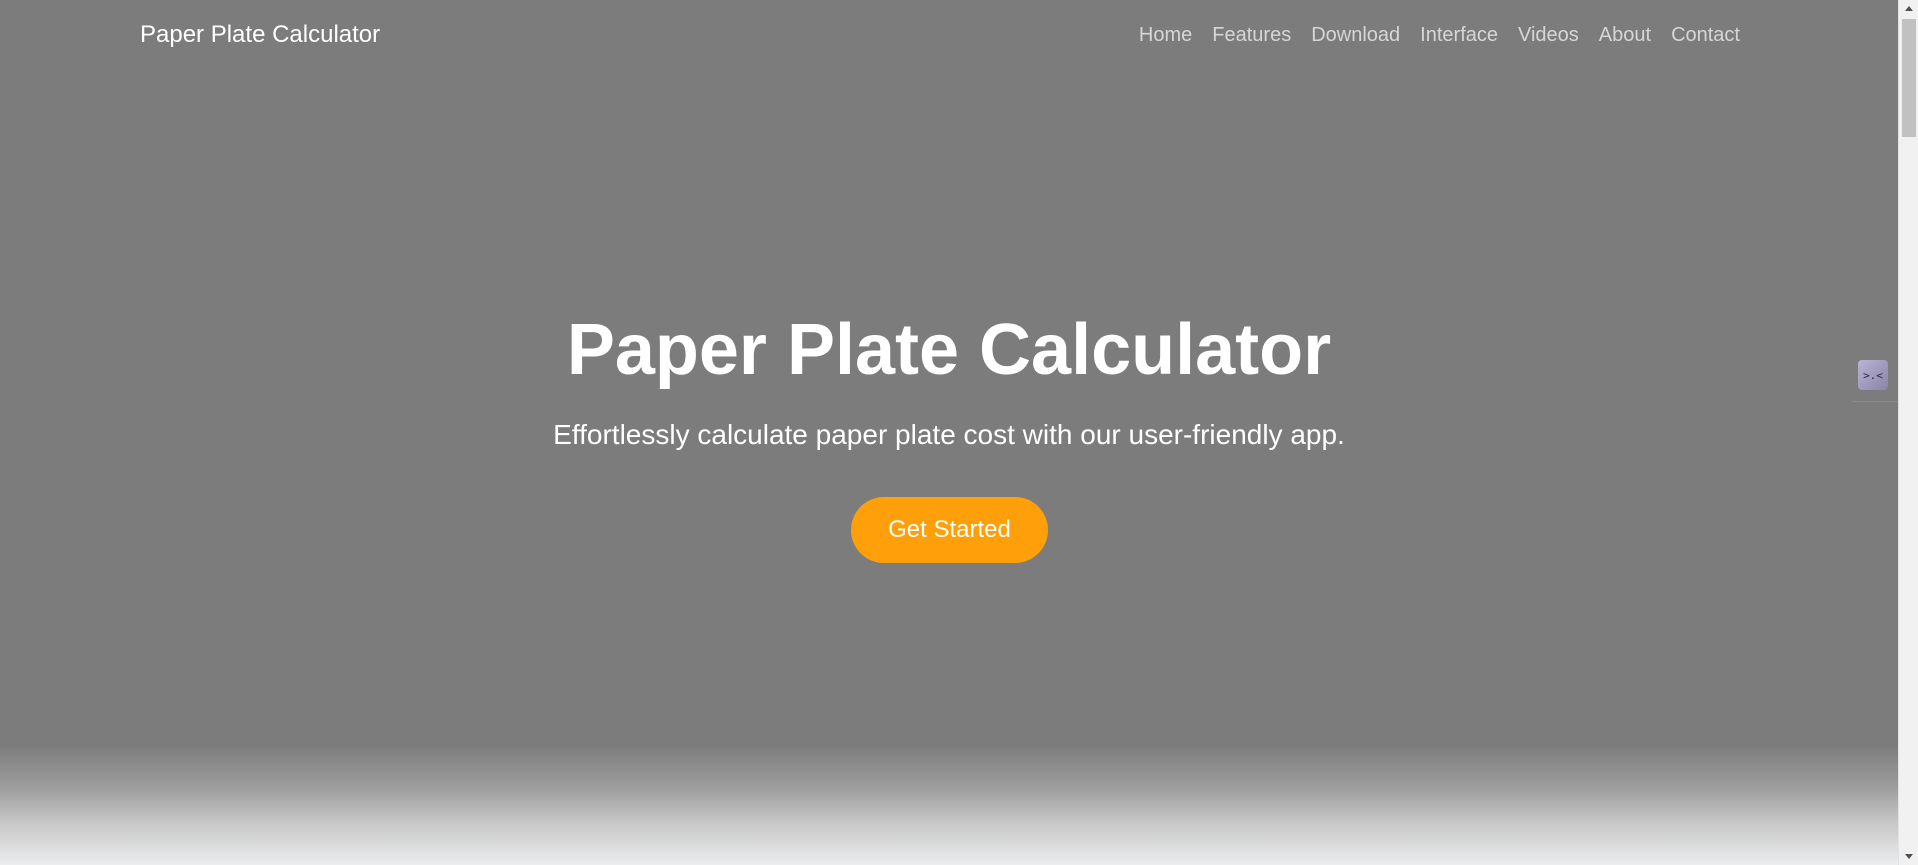 This screenshot has width=1918, height=865. What do you see at coordinates (1908, 8) in the screenshot?
I see `scroll-up-arrow-icon` at bounding box center [1908, 8].